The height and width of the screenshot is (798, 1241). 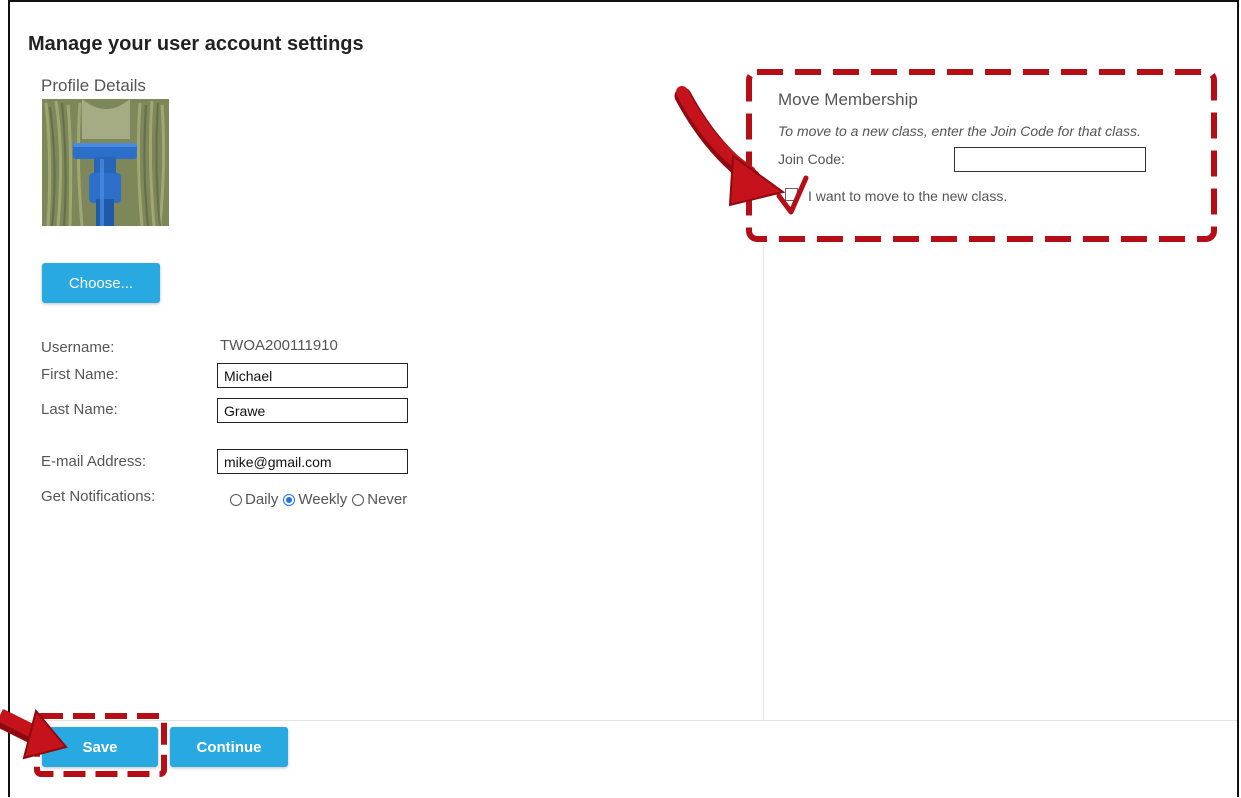 I want to click on radio-never: Never, so click(x=379, y=499).